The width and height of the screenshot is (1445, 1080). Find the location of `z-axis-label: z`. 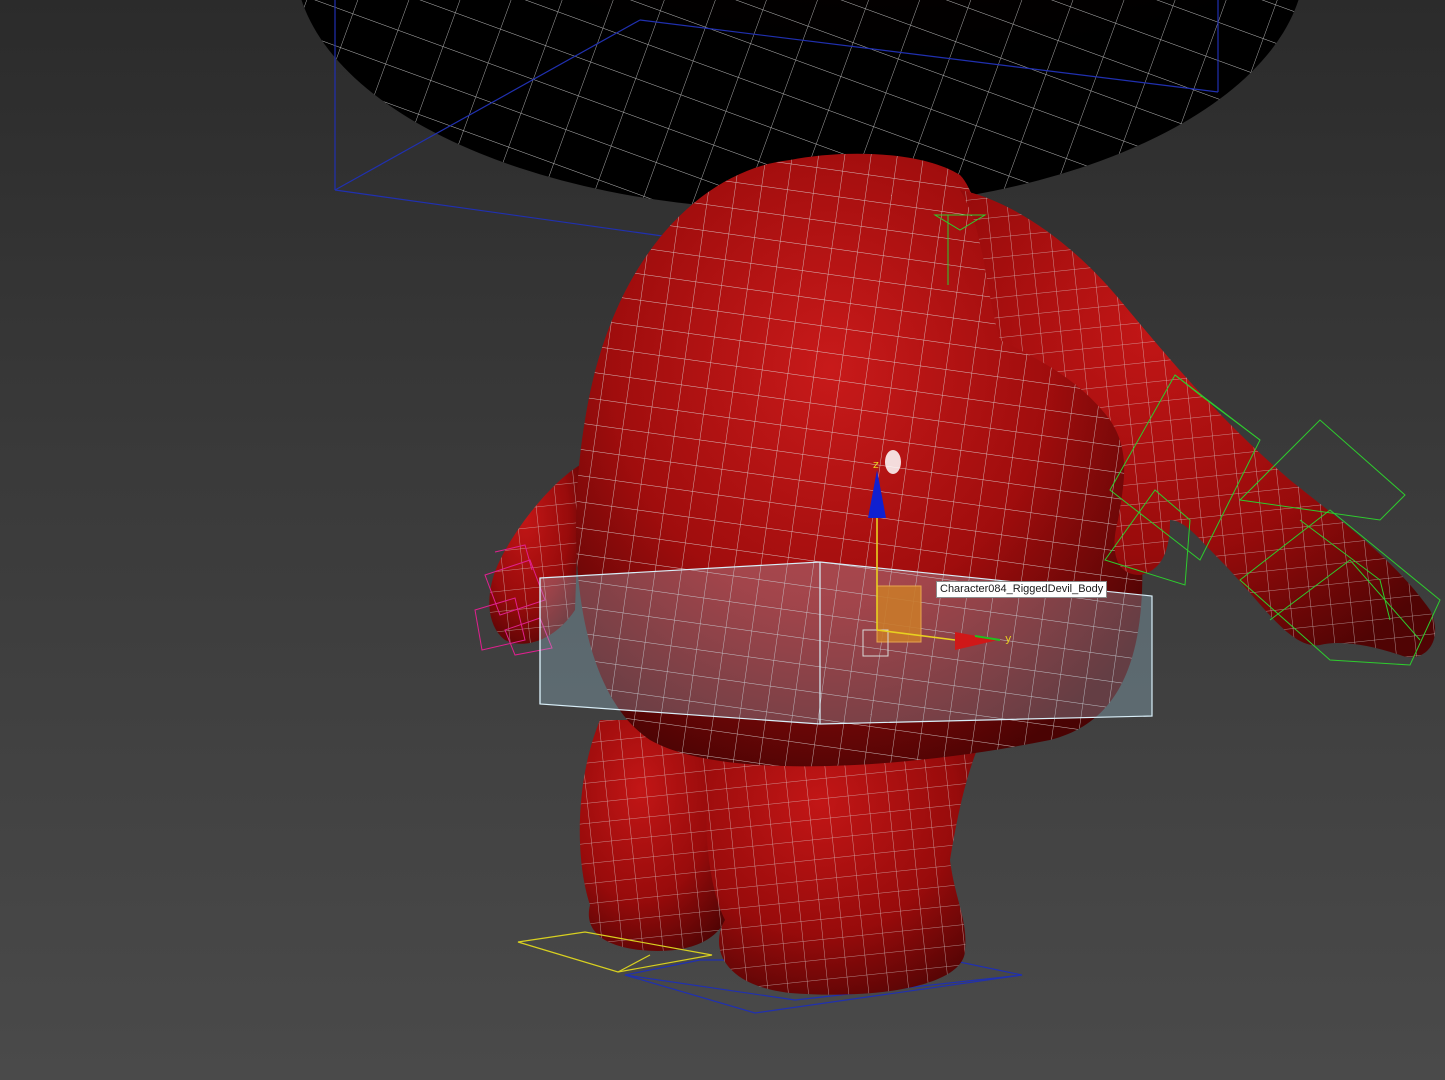

z-axis-label: z is located at coordinates (876, 464).